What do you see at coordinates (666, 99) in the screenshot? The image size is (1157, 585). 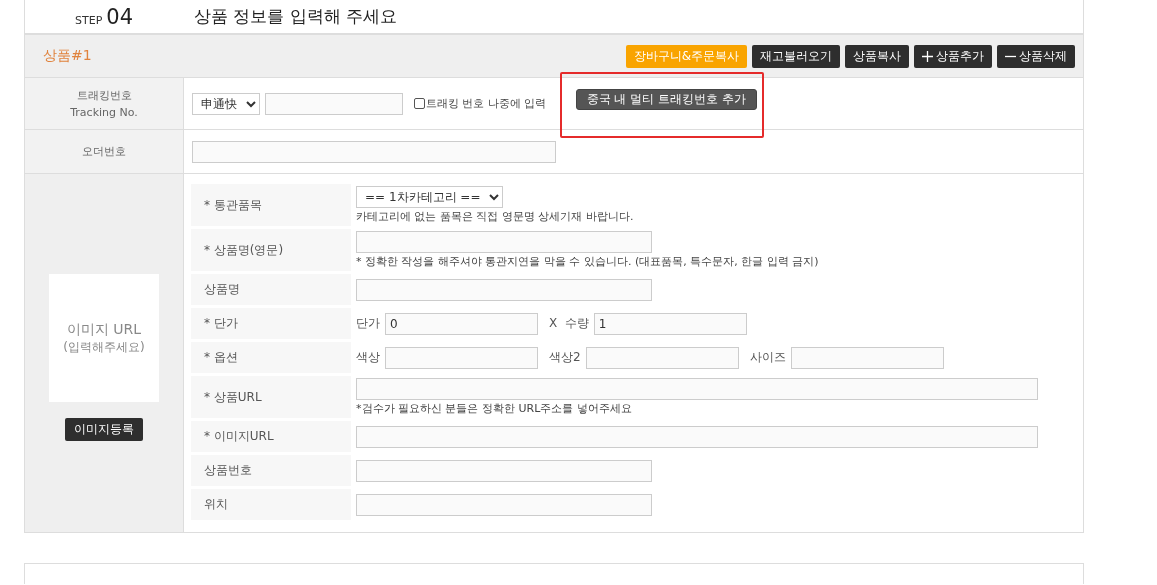 I see `multi-tracking-button: 중국 내 멀티 트래킹번호 추가` at bounding box center [666, 99].